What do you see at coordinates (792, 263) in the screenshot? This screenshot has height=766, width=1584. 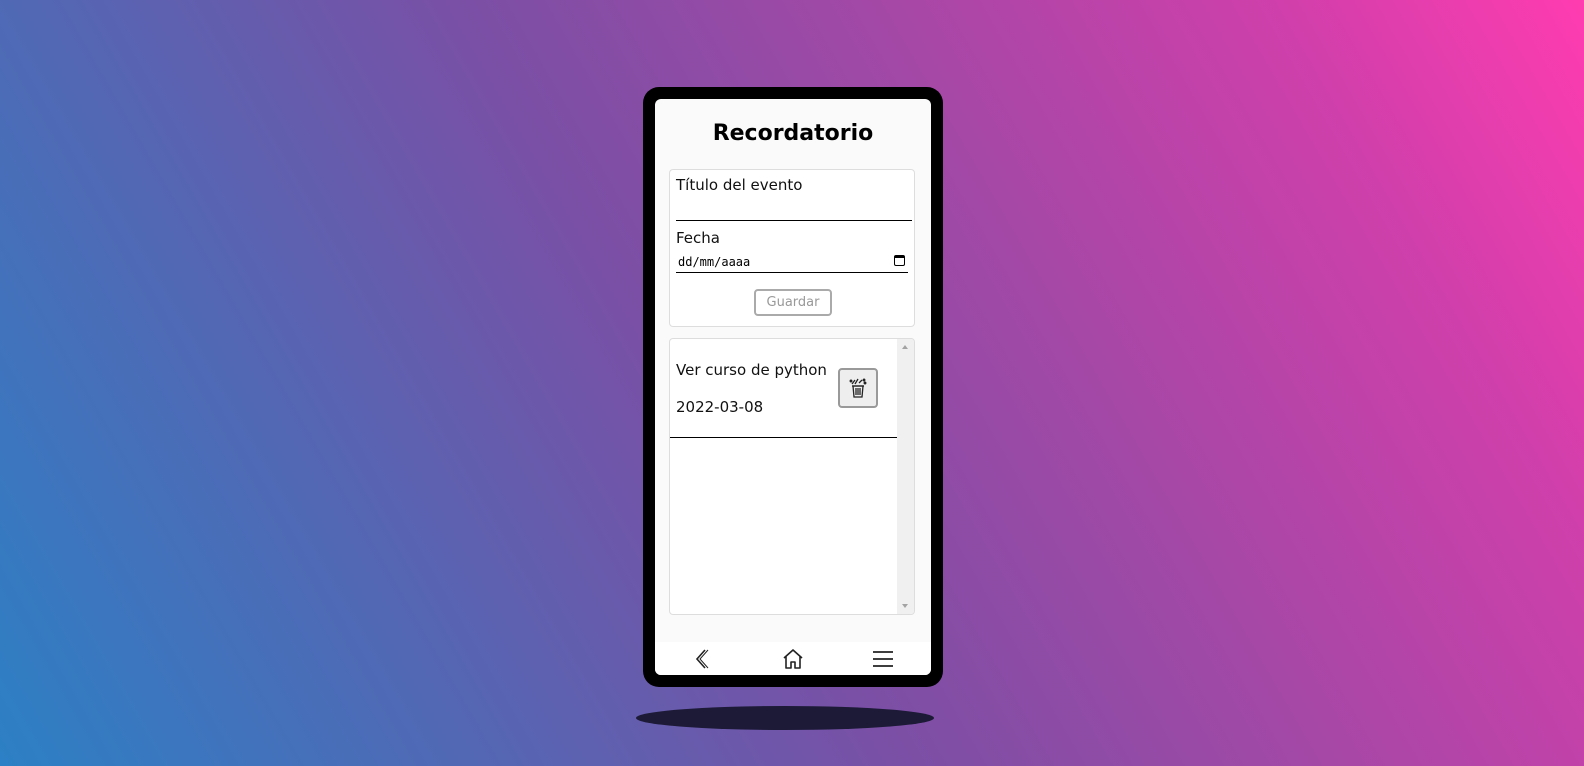 I see `date-input: dd/mm/aaaa` at bounding box center [792, 263].